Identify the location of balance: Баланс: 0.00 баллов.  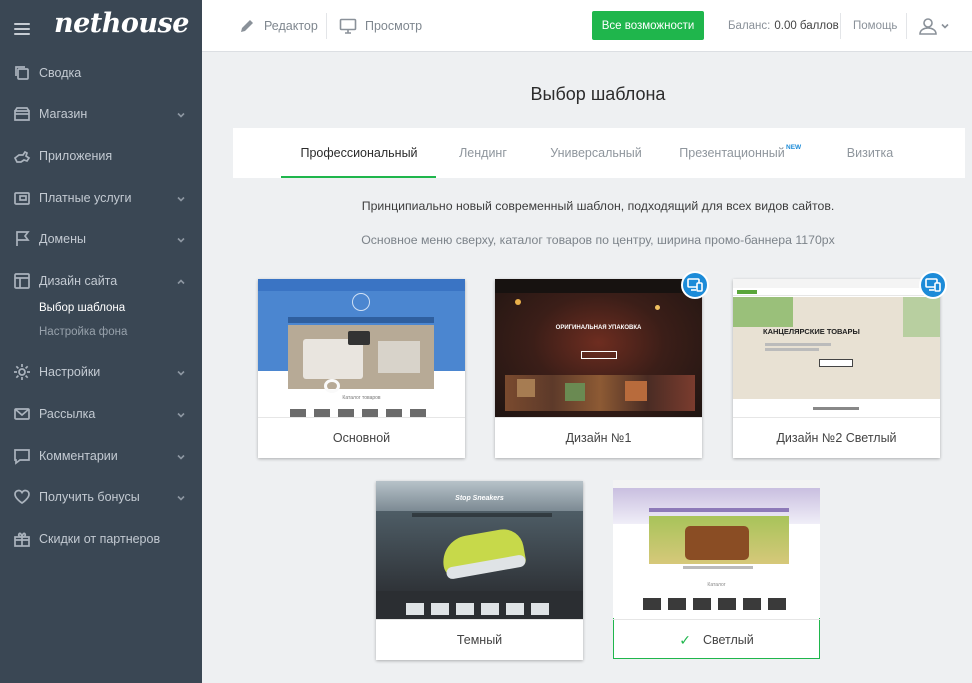
(783, 26).